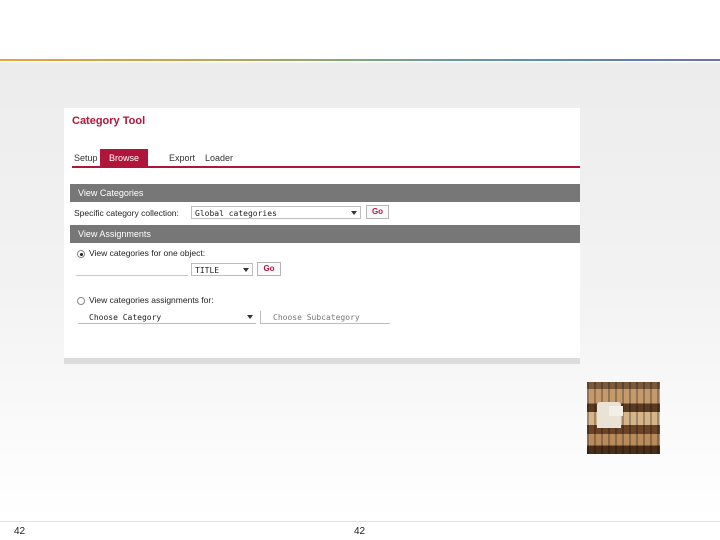 The image size is (720, 540). What do you see at coordinates (86, 158) in the screenshot?
I see `tab-setup: Setup` at bounding box center [86, 158].